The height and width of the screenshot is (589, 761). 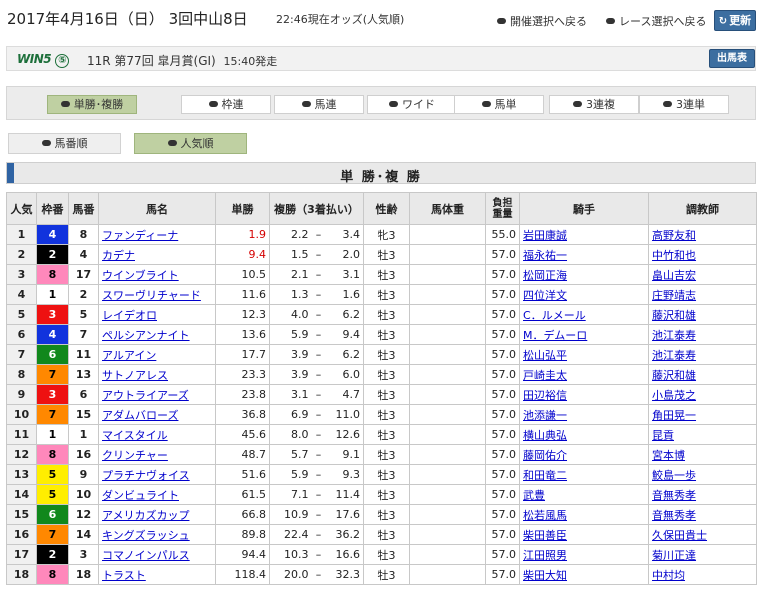 I want to click on jockey-link: 四位洋文, so click(x=545, y=295).